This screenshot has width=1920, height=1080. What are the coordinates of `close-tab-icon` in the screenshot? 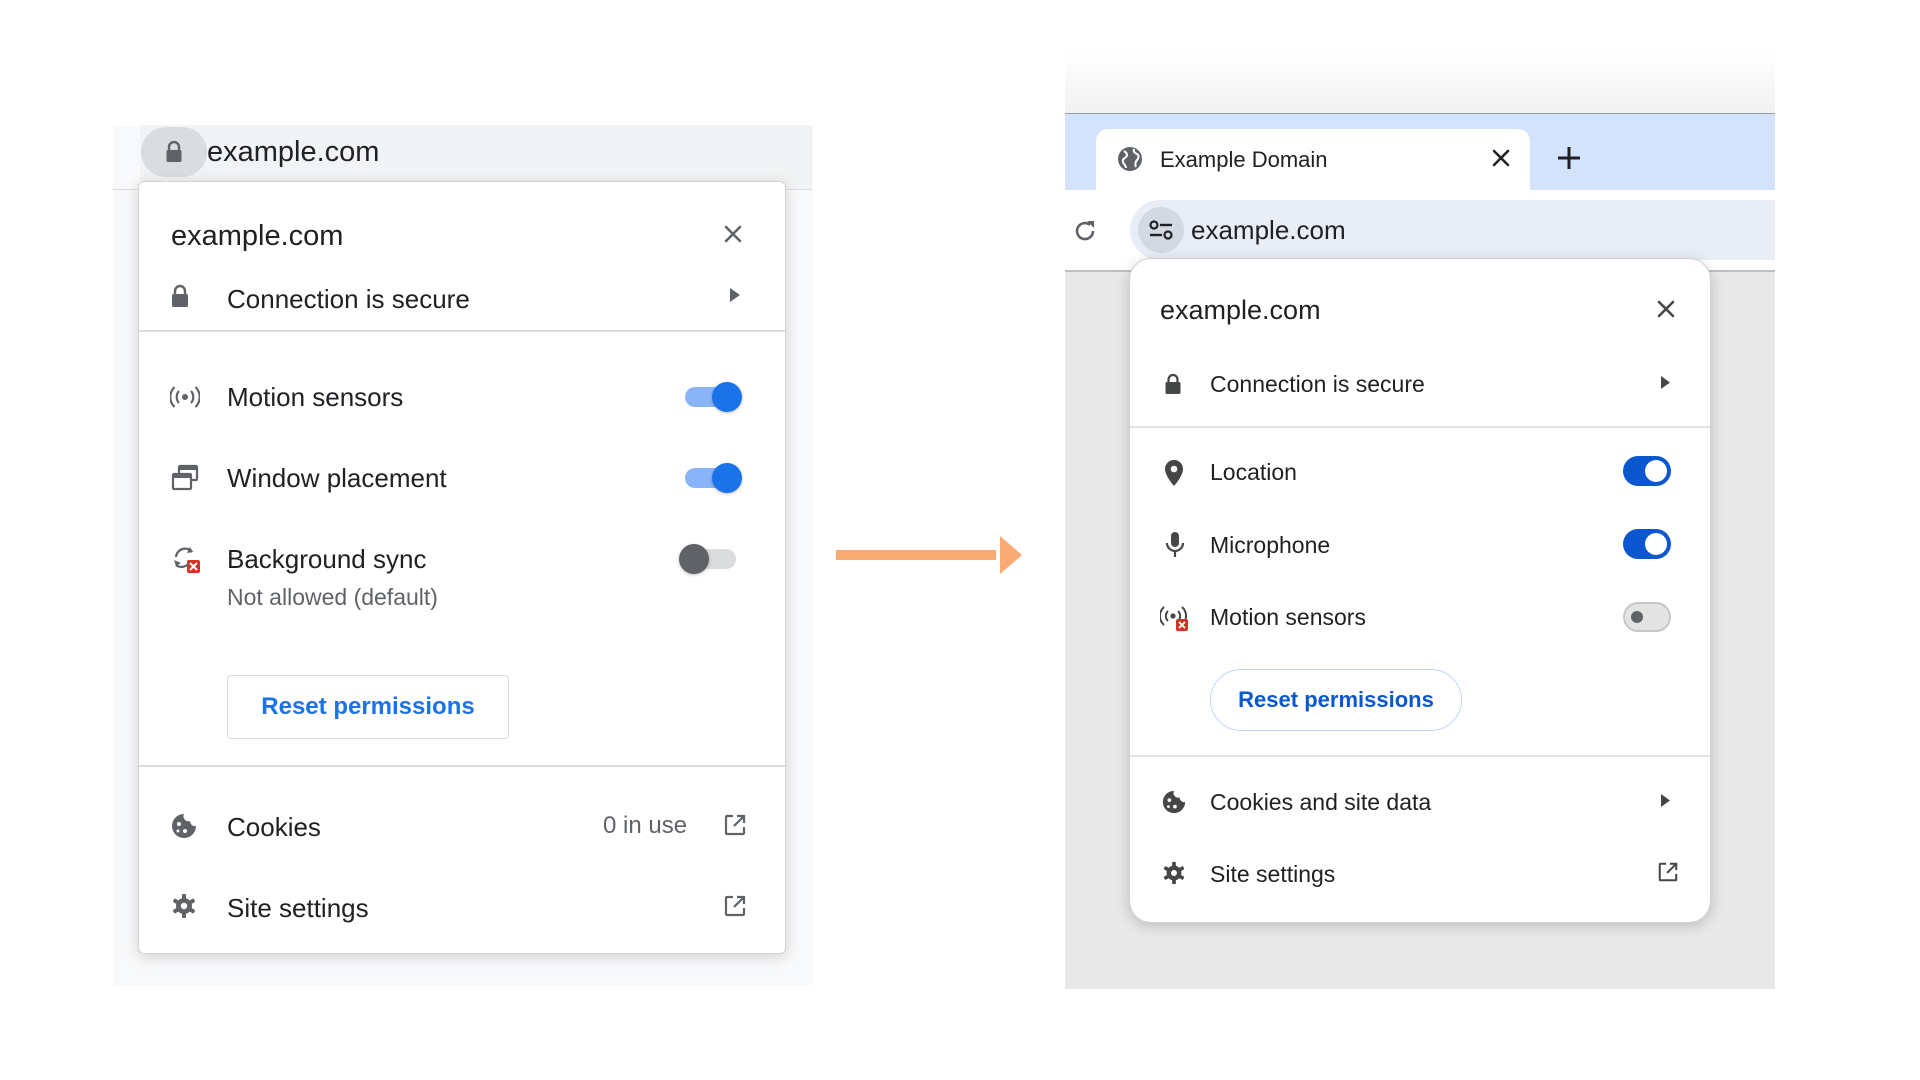 It's located at (1501, 158).